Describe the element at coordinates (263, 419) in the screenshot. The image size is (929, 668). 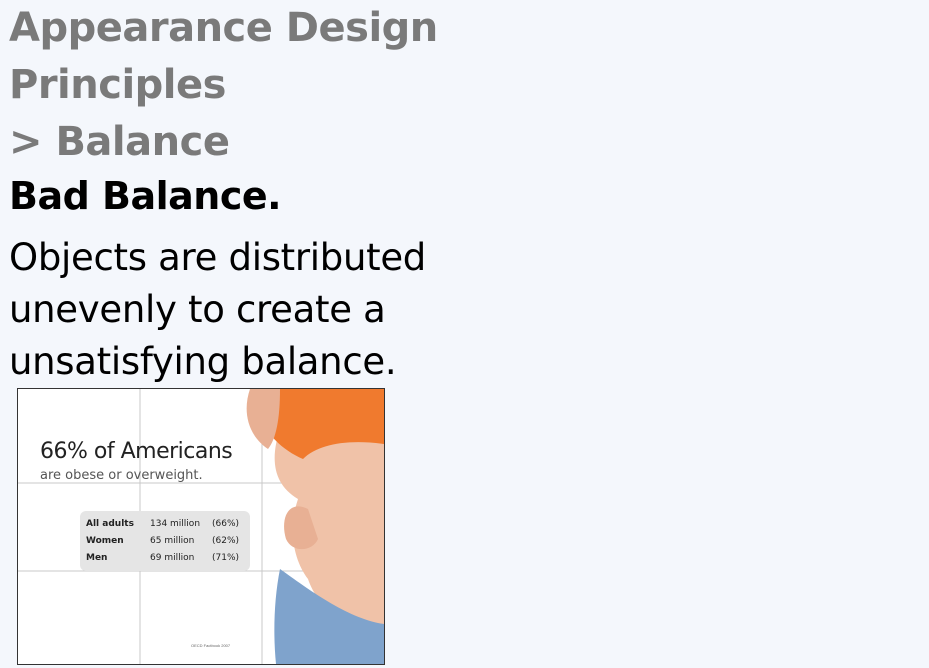
I see `arm-shape` at that location.